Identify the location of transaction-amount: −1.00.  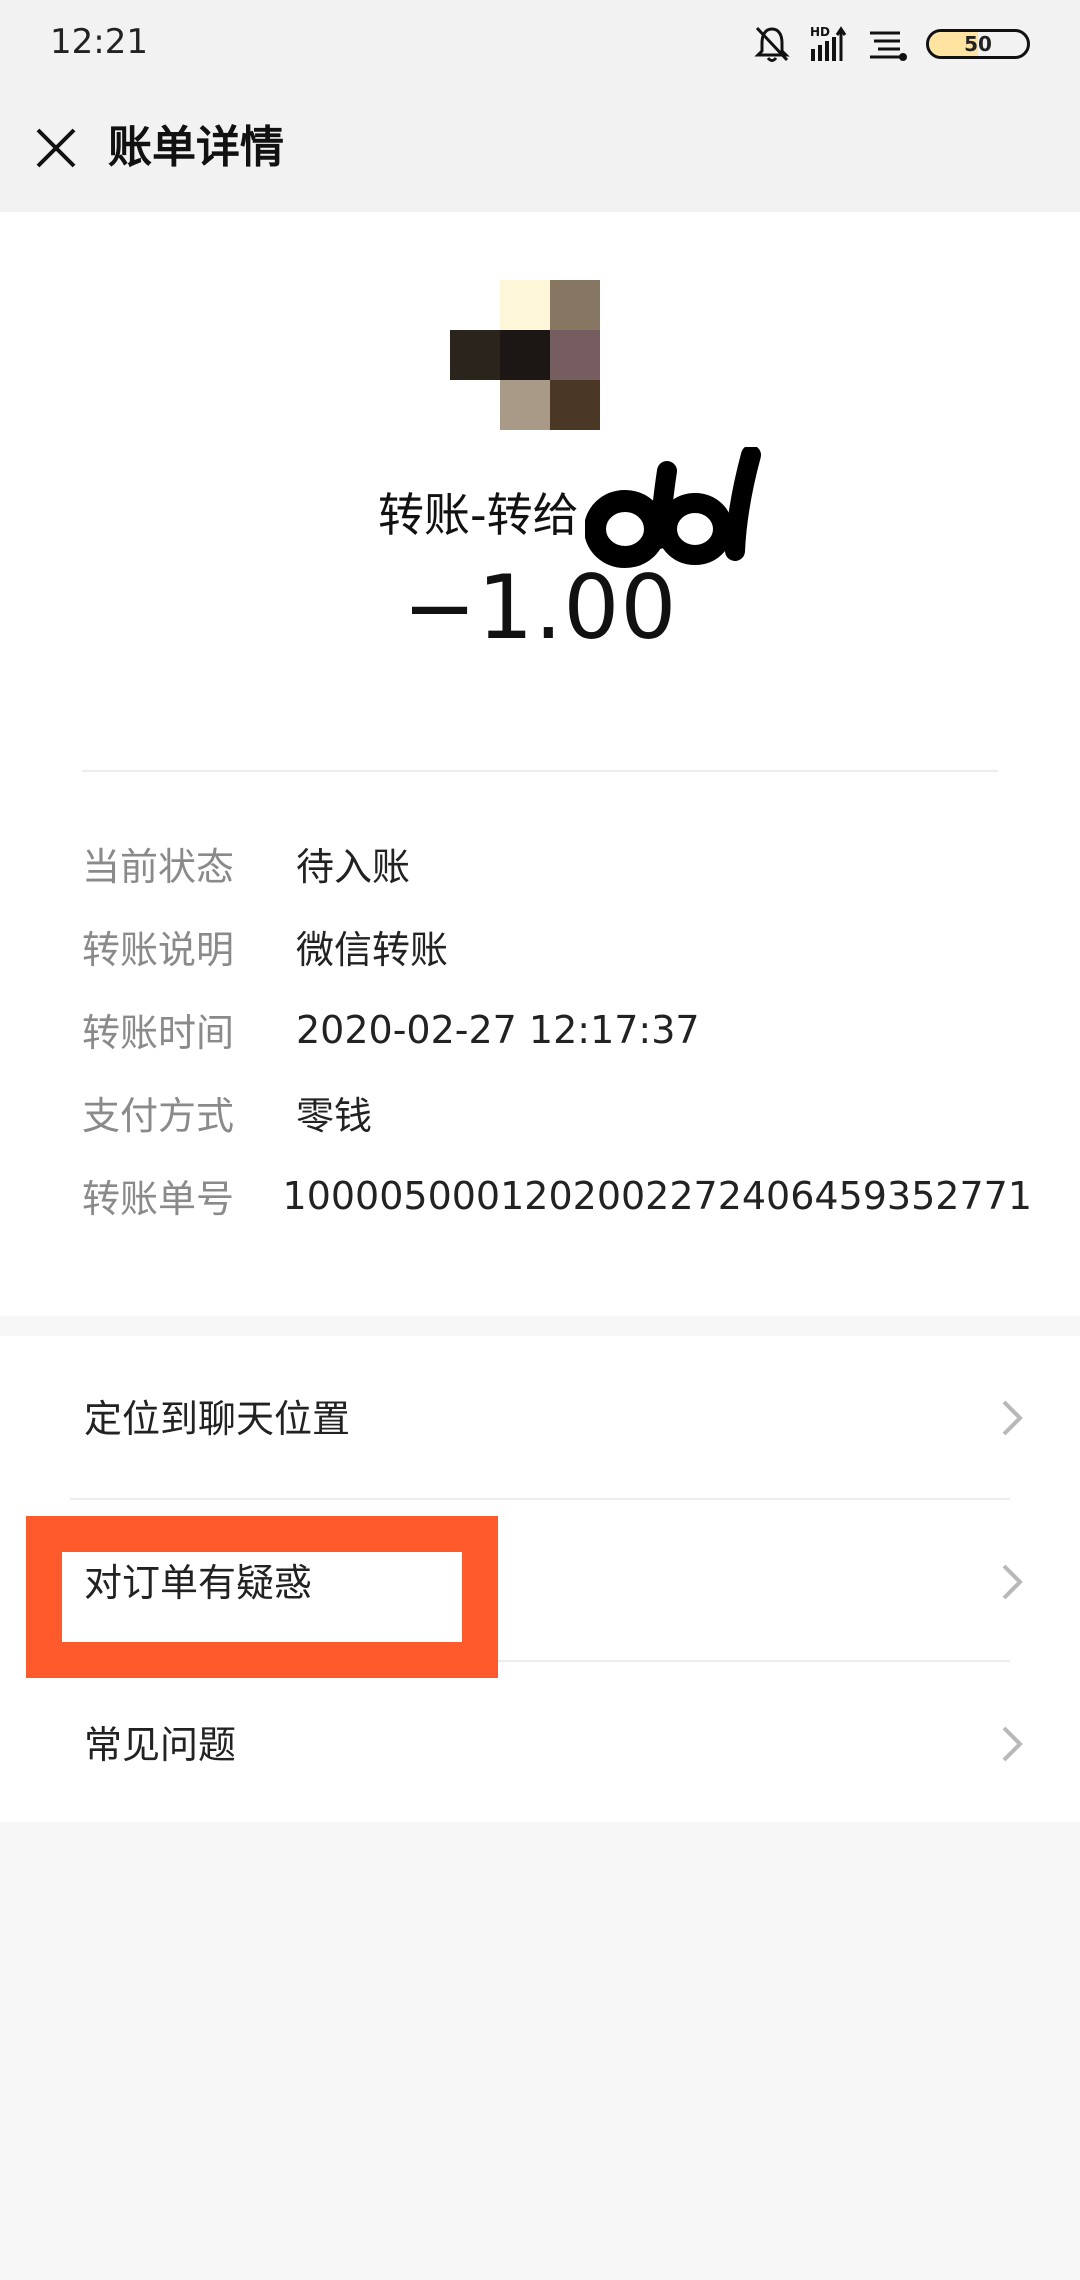
(540, 607).